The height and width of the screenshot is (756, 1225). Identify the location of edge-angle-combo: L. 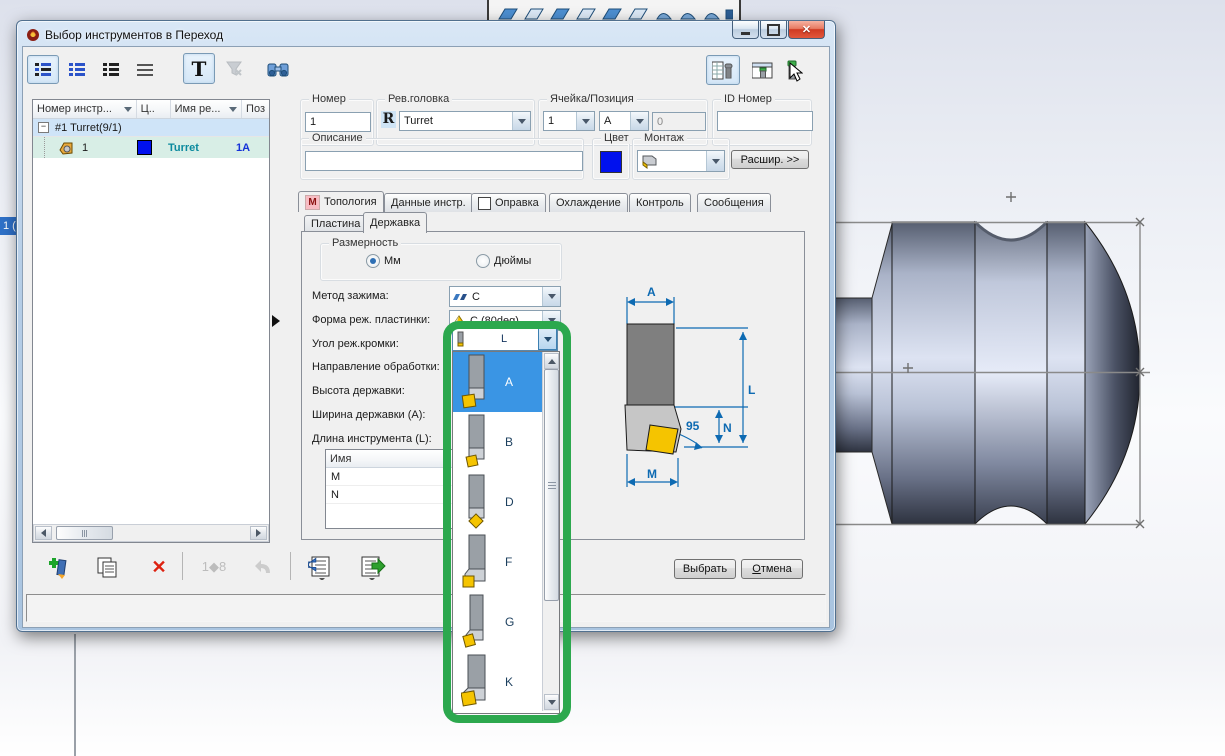
(505, 339).